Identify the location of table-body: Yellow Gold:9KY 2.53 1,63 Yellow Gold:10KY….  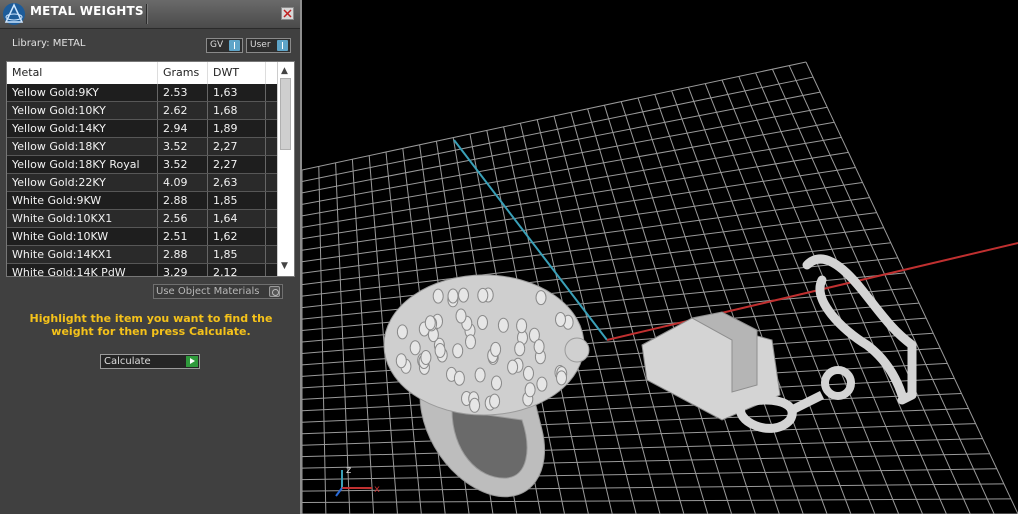
(142, 180).